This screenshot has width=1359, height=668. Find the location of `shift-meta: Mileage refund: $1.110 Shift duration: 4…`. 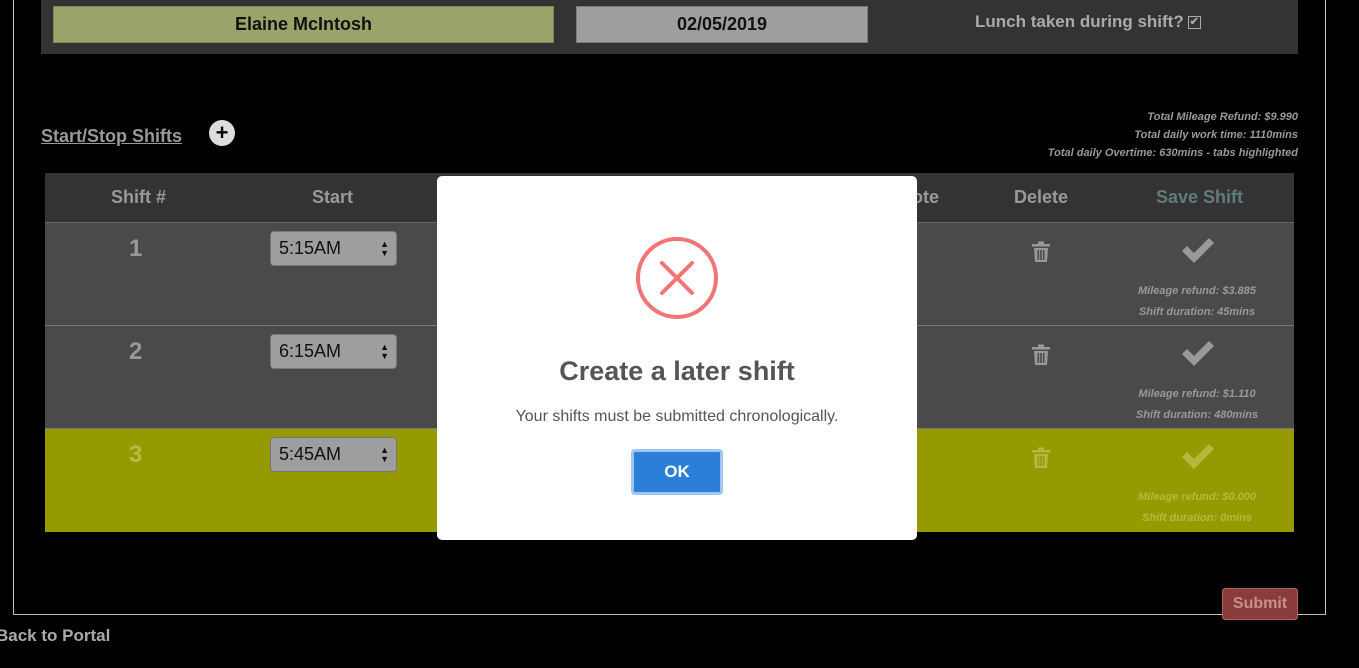

shift-meta: Mileage refund: $1.110 Shift duration: 4… is located at coordinates (1197, 405).